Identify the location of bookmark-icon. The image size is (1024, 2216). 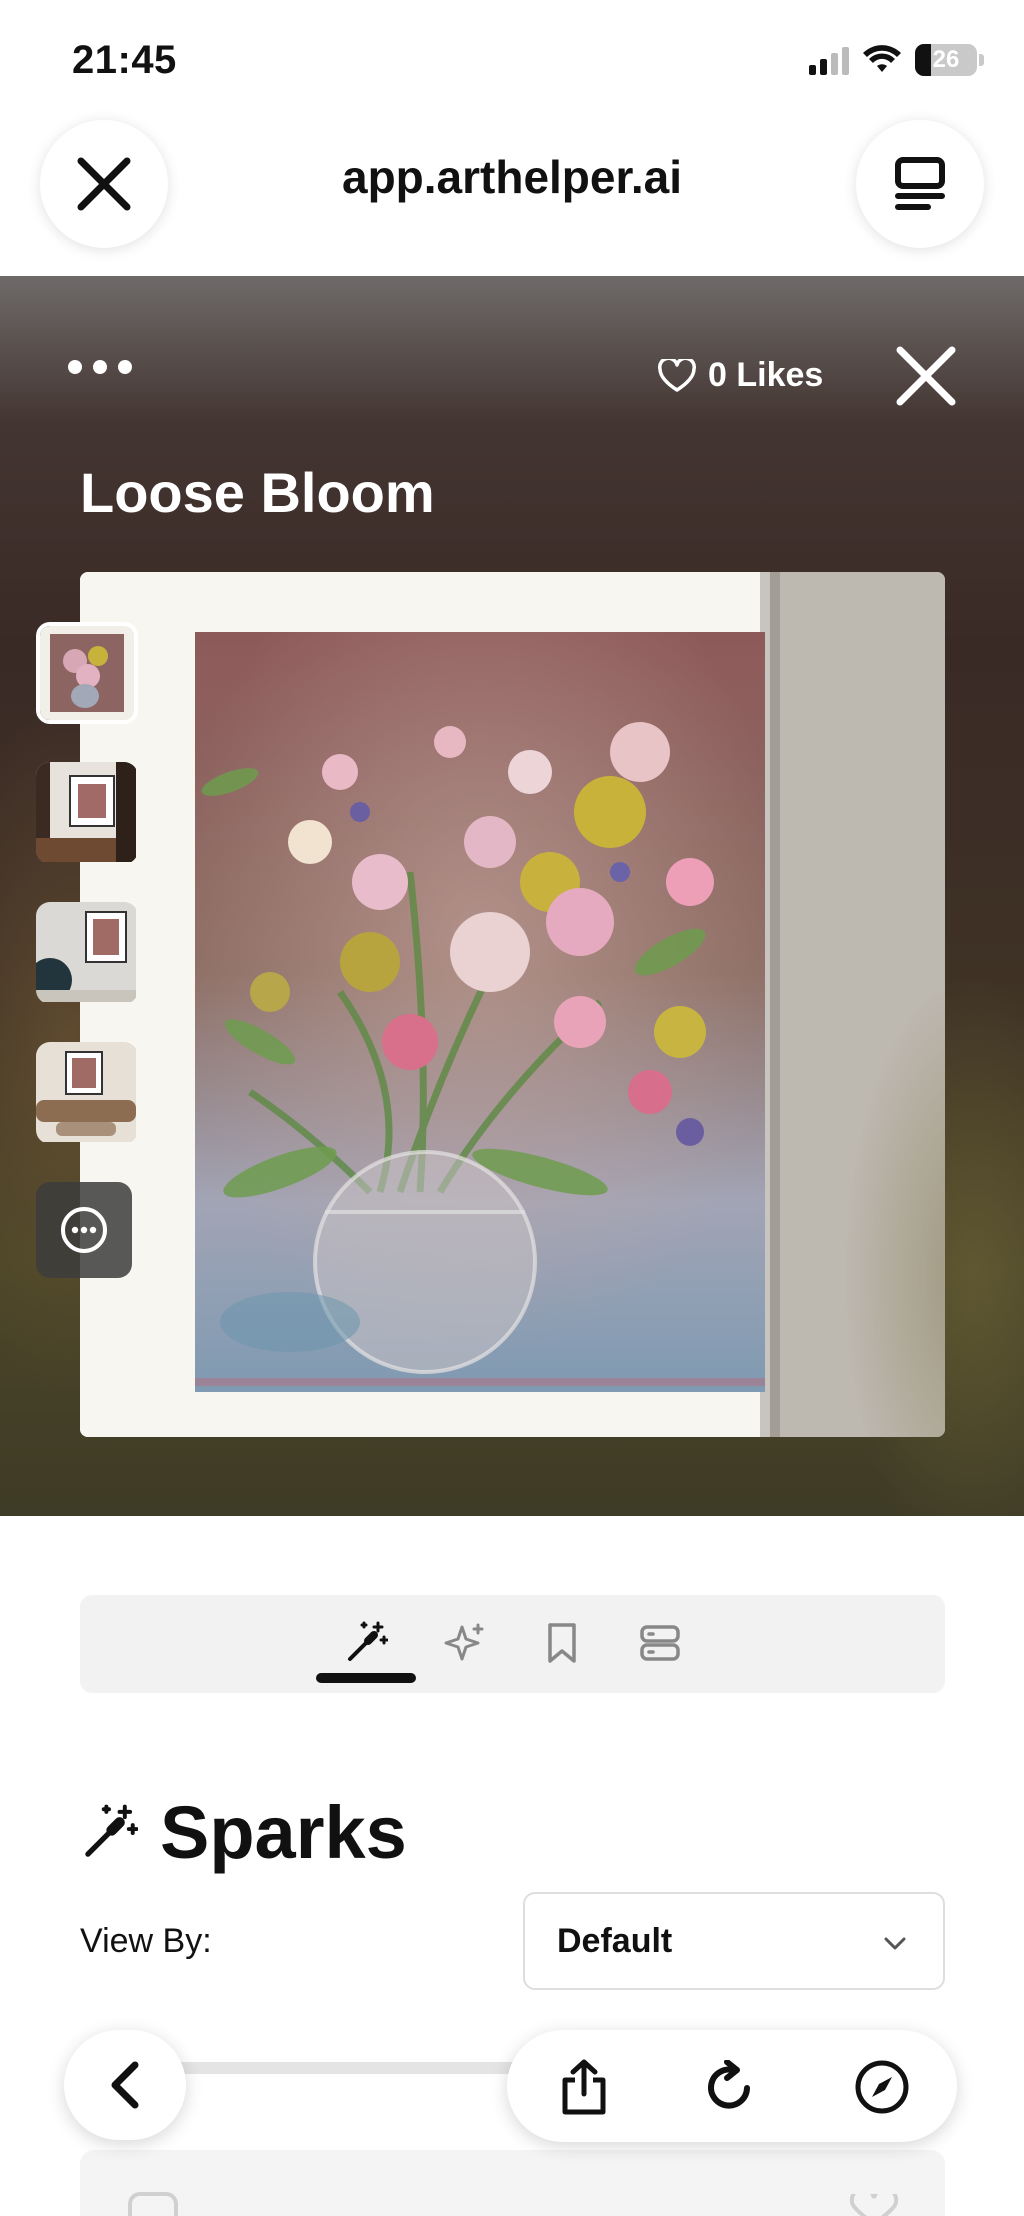
(562, 1643).